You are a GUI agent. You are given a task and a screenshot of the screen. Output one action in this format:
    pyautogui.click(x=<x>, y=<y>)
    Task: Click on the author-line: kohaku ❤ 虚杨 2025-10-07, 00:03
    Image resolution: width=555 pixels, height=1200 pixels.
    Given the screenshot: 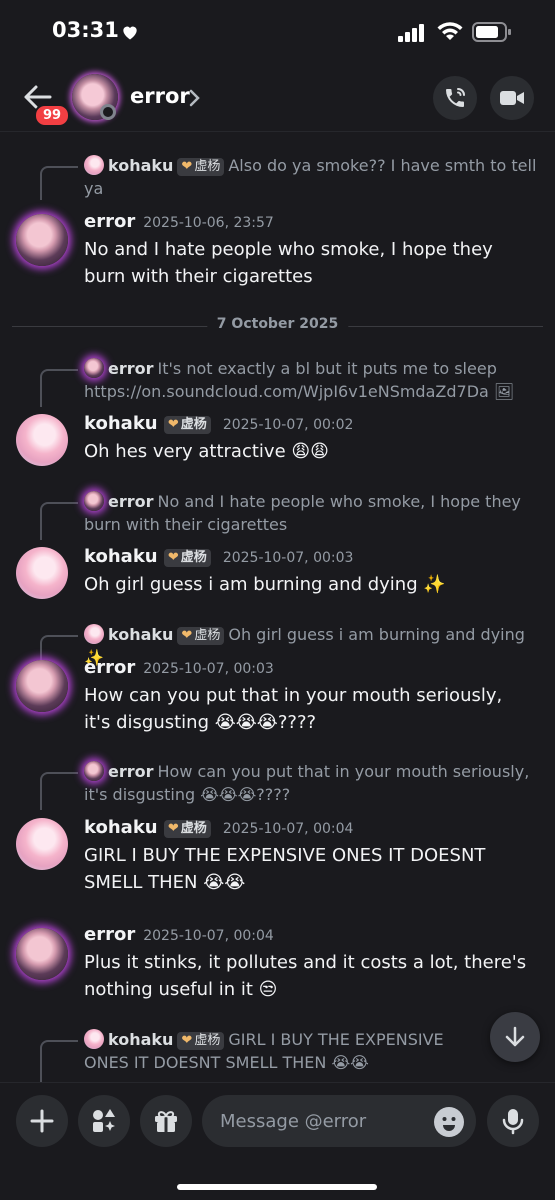 What is the action you would take?
    pyautogui.click(x=218, y=557)
    